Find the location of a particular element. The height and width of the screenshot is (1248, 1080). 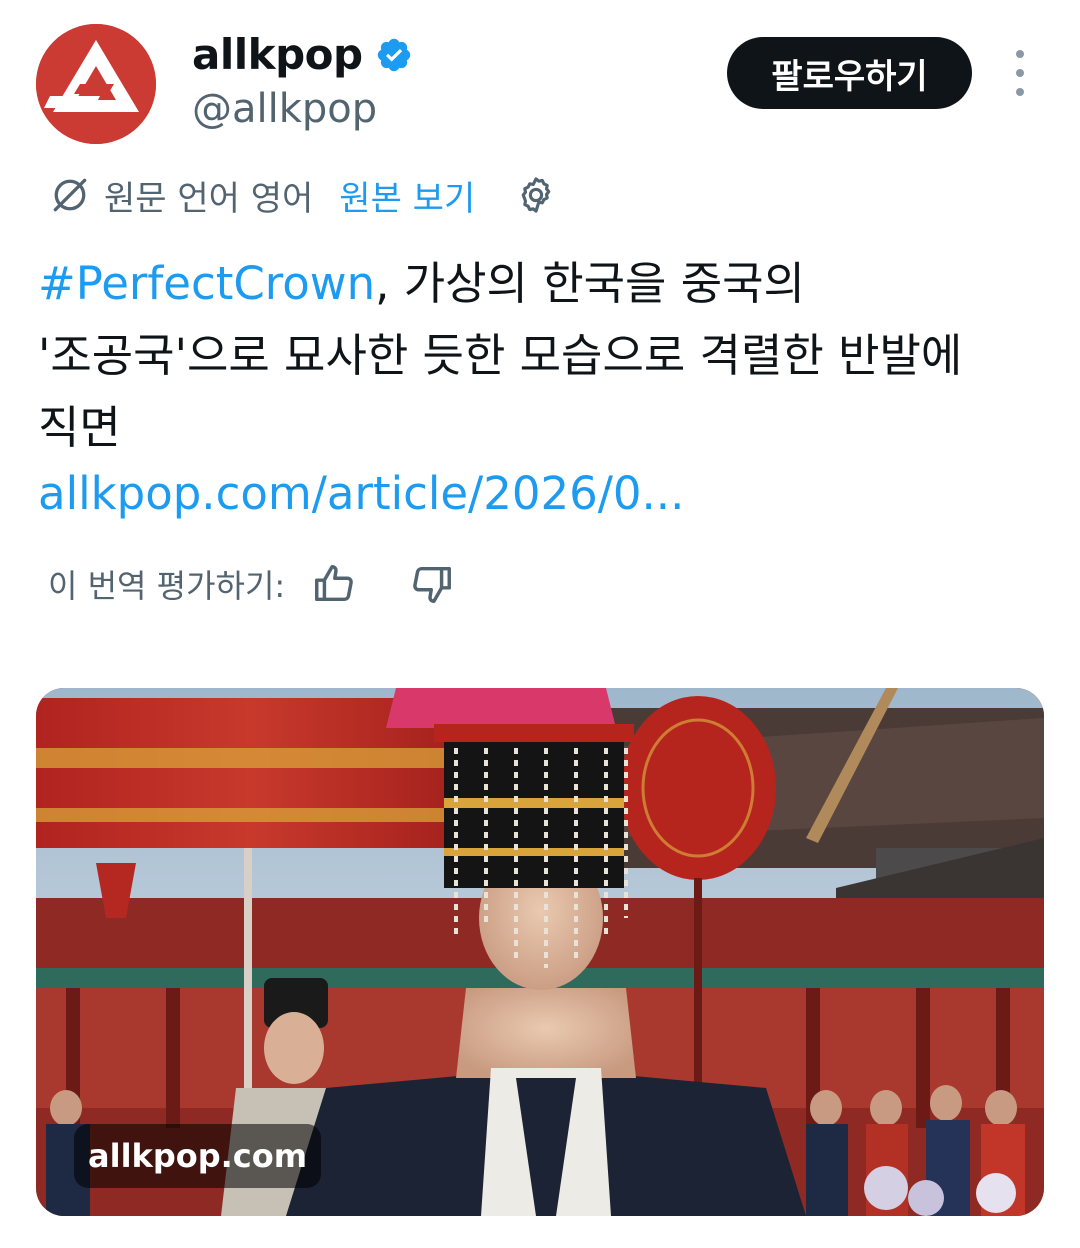

author-handle: @allkpop is located at coordinates (284, 109).